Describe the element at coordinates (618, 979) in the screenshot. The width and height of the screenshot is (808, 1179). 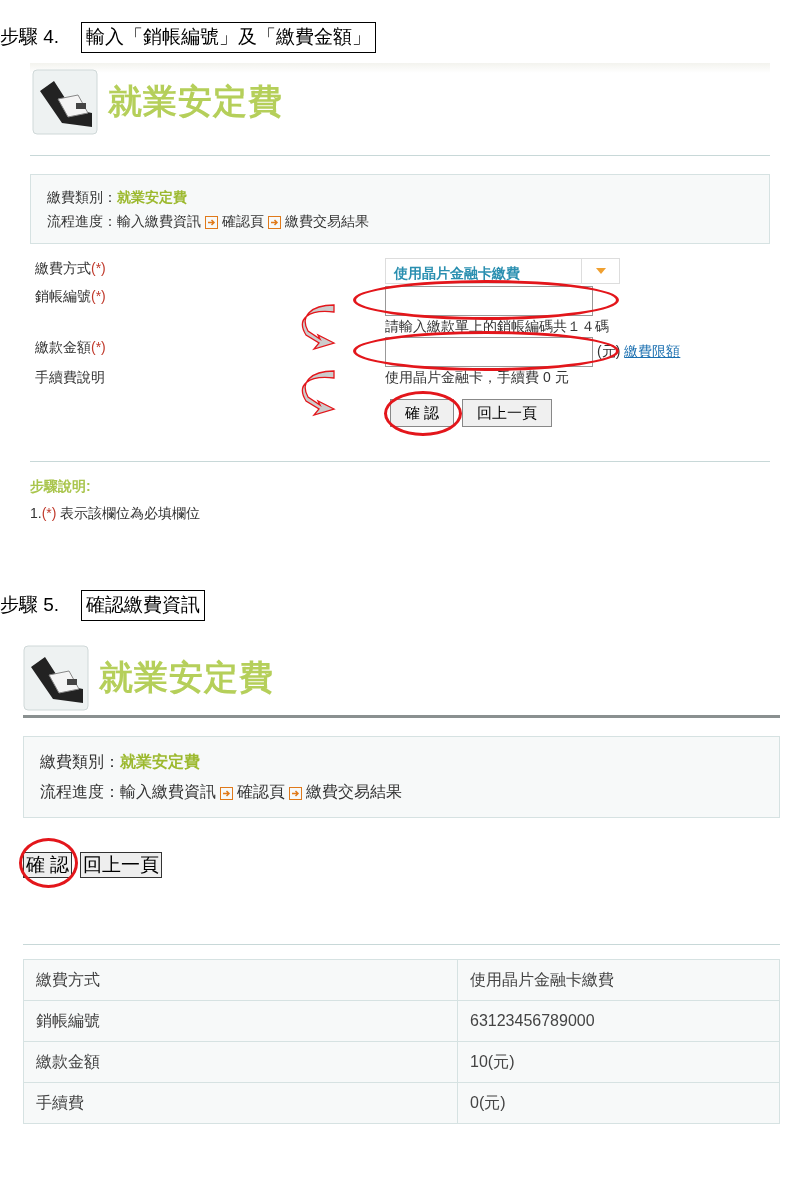
I see `table-cell: 使用晶片金融卡繳費` at that location.